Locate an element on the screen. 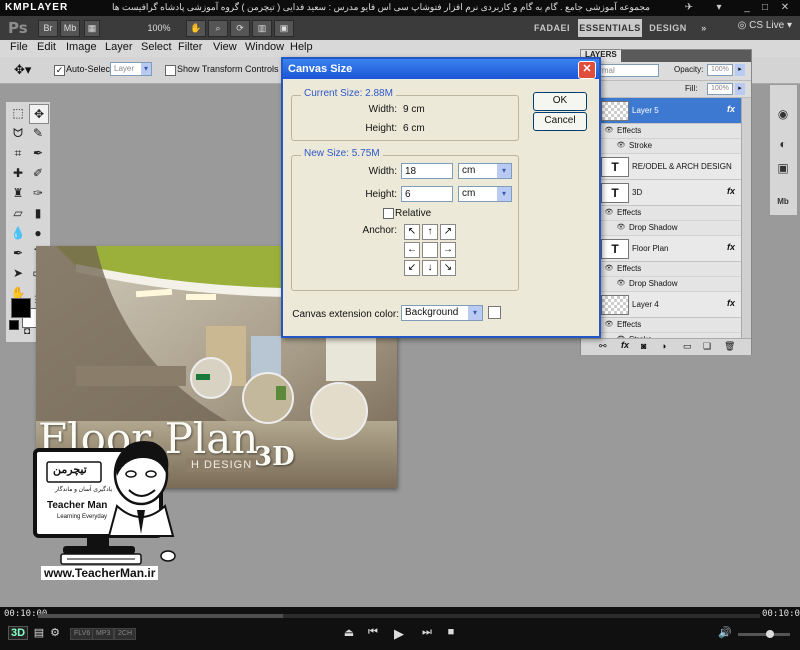  workspace-design: DESIGN is located at coordinates (668, 28).